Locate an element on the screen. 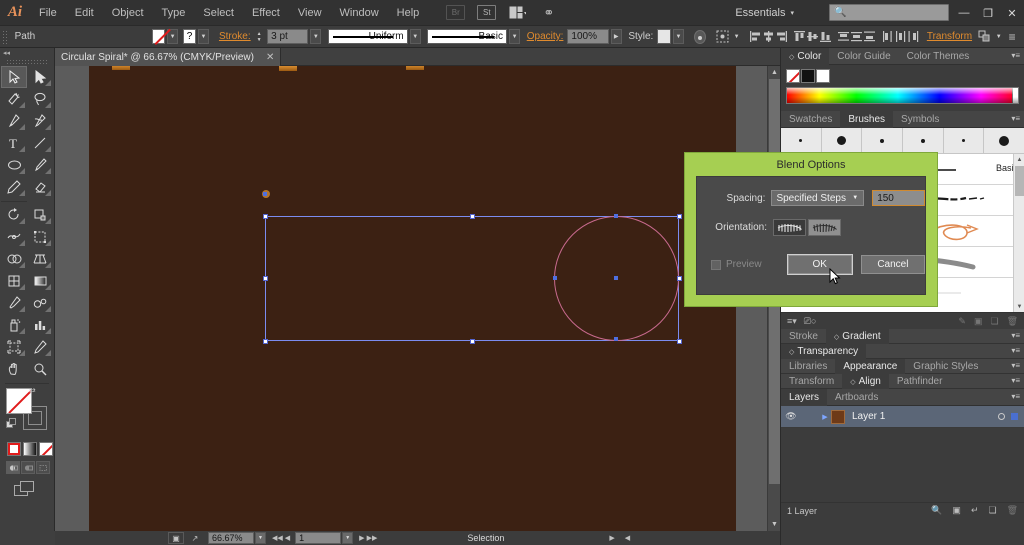  preview-checkbox-row: Preview is located at coordinates (736, 264).